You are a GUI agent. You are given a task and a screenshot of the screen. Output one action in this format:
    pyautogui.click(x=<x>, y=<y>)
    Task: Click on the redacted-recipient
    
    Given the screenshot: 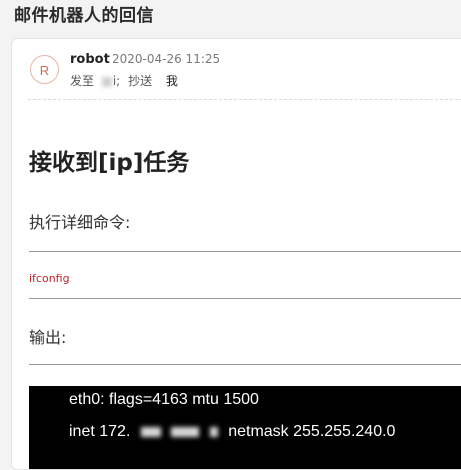 What is the action you would take?
    pyautogui.click(x=106, y=81)
    